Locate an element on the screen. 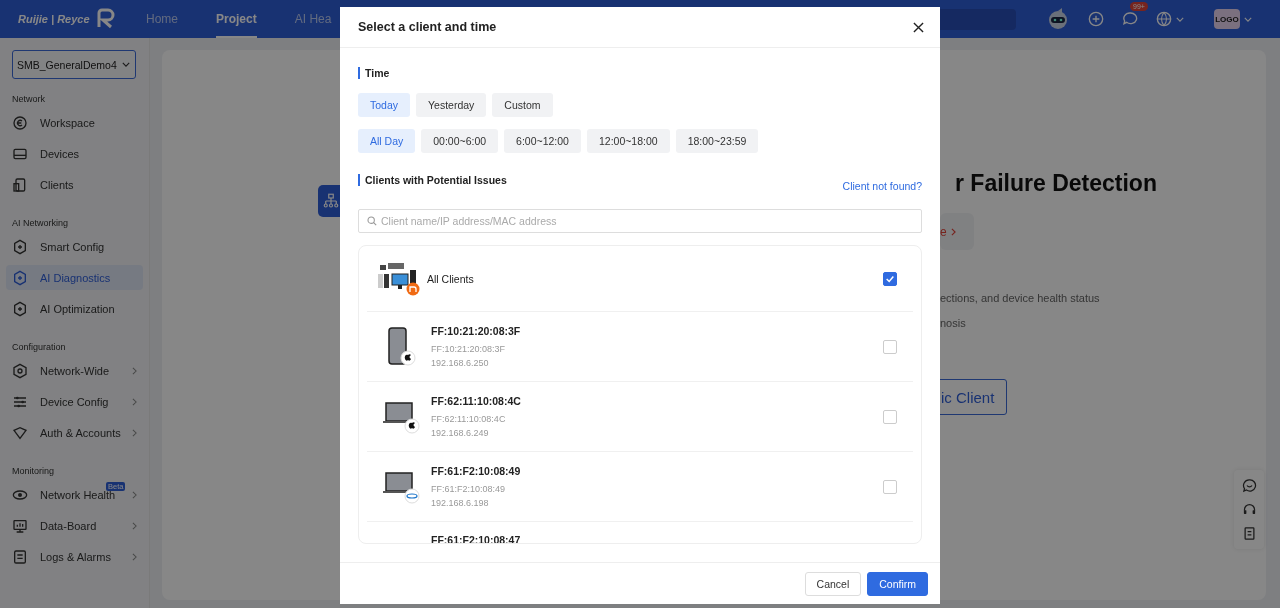  section-label: Configuration is located at coordinates (39, 347).